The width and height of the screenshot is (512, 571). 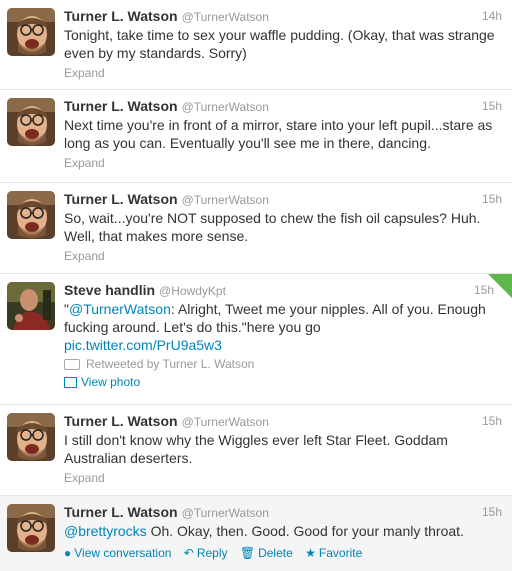 What do you see at coordinates (72, 365) in the screenshot?
I see `retweet-icon` at bounding box center [72, 365].